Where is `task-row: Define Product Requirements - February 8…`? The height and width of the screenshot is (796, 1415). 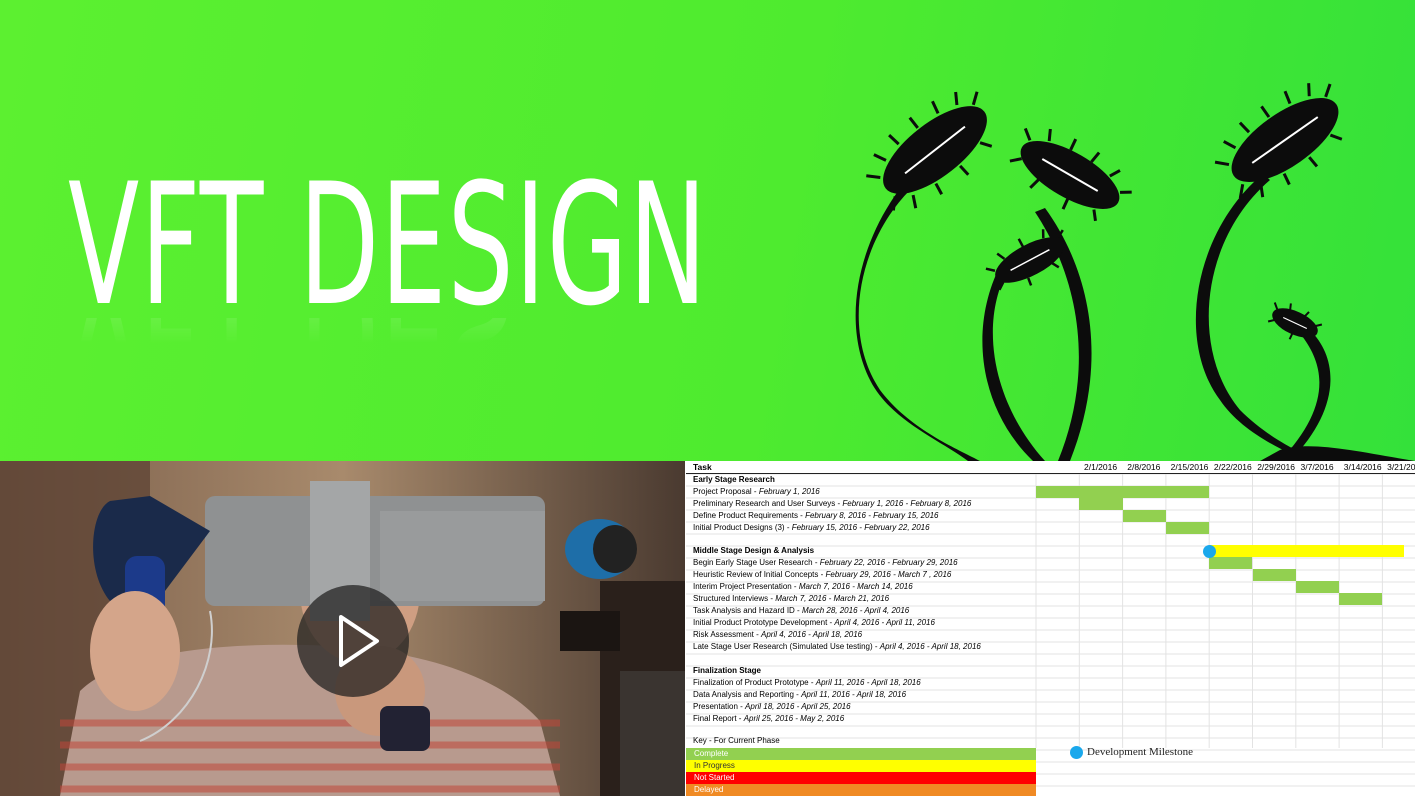
task-row: Define Product Requirements - February 8… is located at coordinates (815, 516).